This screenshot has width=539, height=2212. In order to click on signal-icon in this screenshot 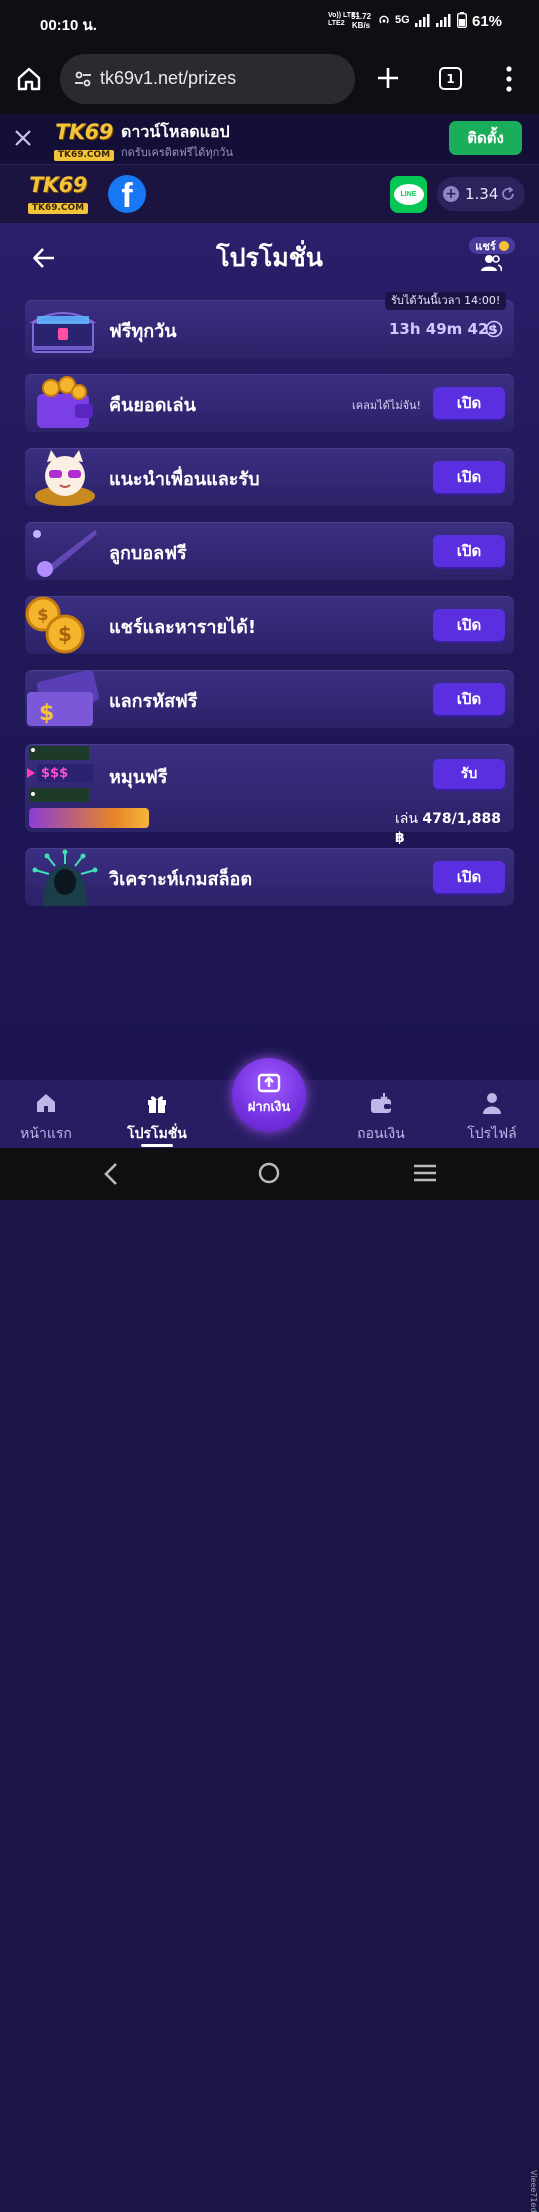, I will do `click(422, 20)`.